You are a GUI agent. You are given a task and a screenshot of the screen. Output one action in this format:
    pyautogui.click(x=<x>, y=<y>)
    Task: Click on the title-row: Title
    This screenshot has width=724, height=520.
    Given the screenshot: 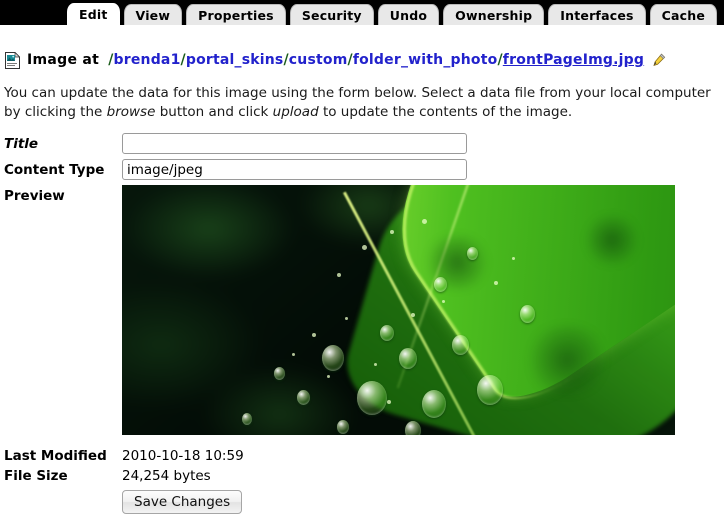 What is the action you would take?
    pyautogui.click(x=362, y=143)
    